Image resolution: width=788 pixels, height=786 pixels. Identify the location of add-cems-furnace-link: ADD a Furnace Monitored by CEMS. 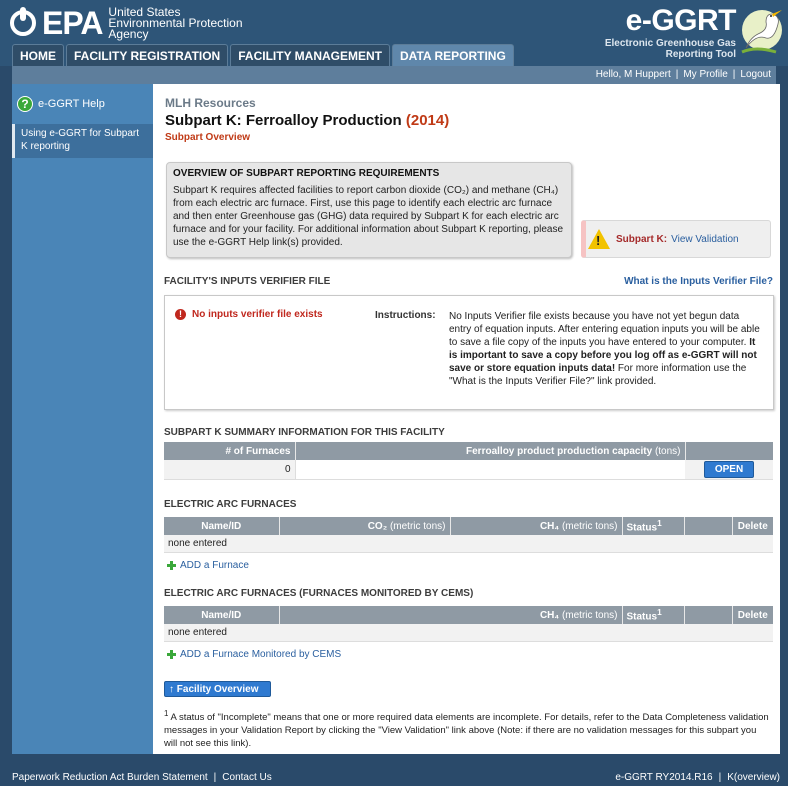
(254, 654).